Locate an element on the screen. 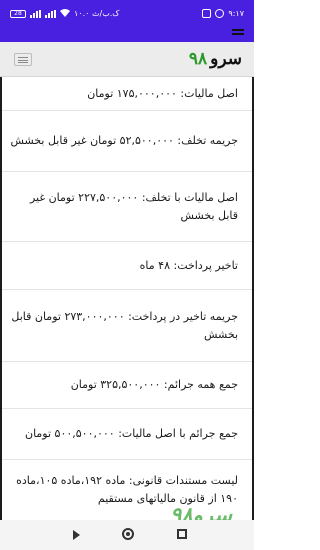 The height and width of the screenshot is (550, 320). list-item: تاخیر پرداخت: ۴۸ ماه is located at coordinates (127, 266).